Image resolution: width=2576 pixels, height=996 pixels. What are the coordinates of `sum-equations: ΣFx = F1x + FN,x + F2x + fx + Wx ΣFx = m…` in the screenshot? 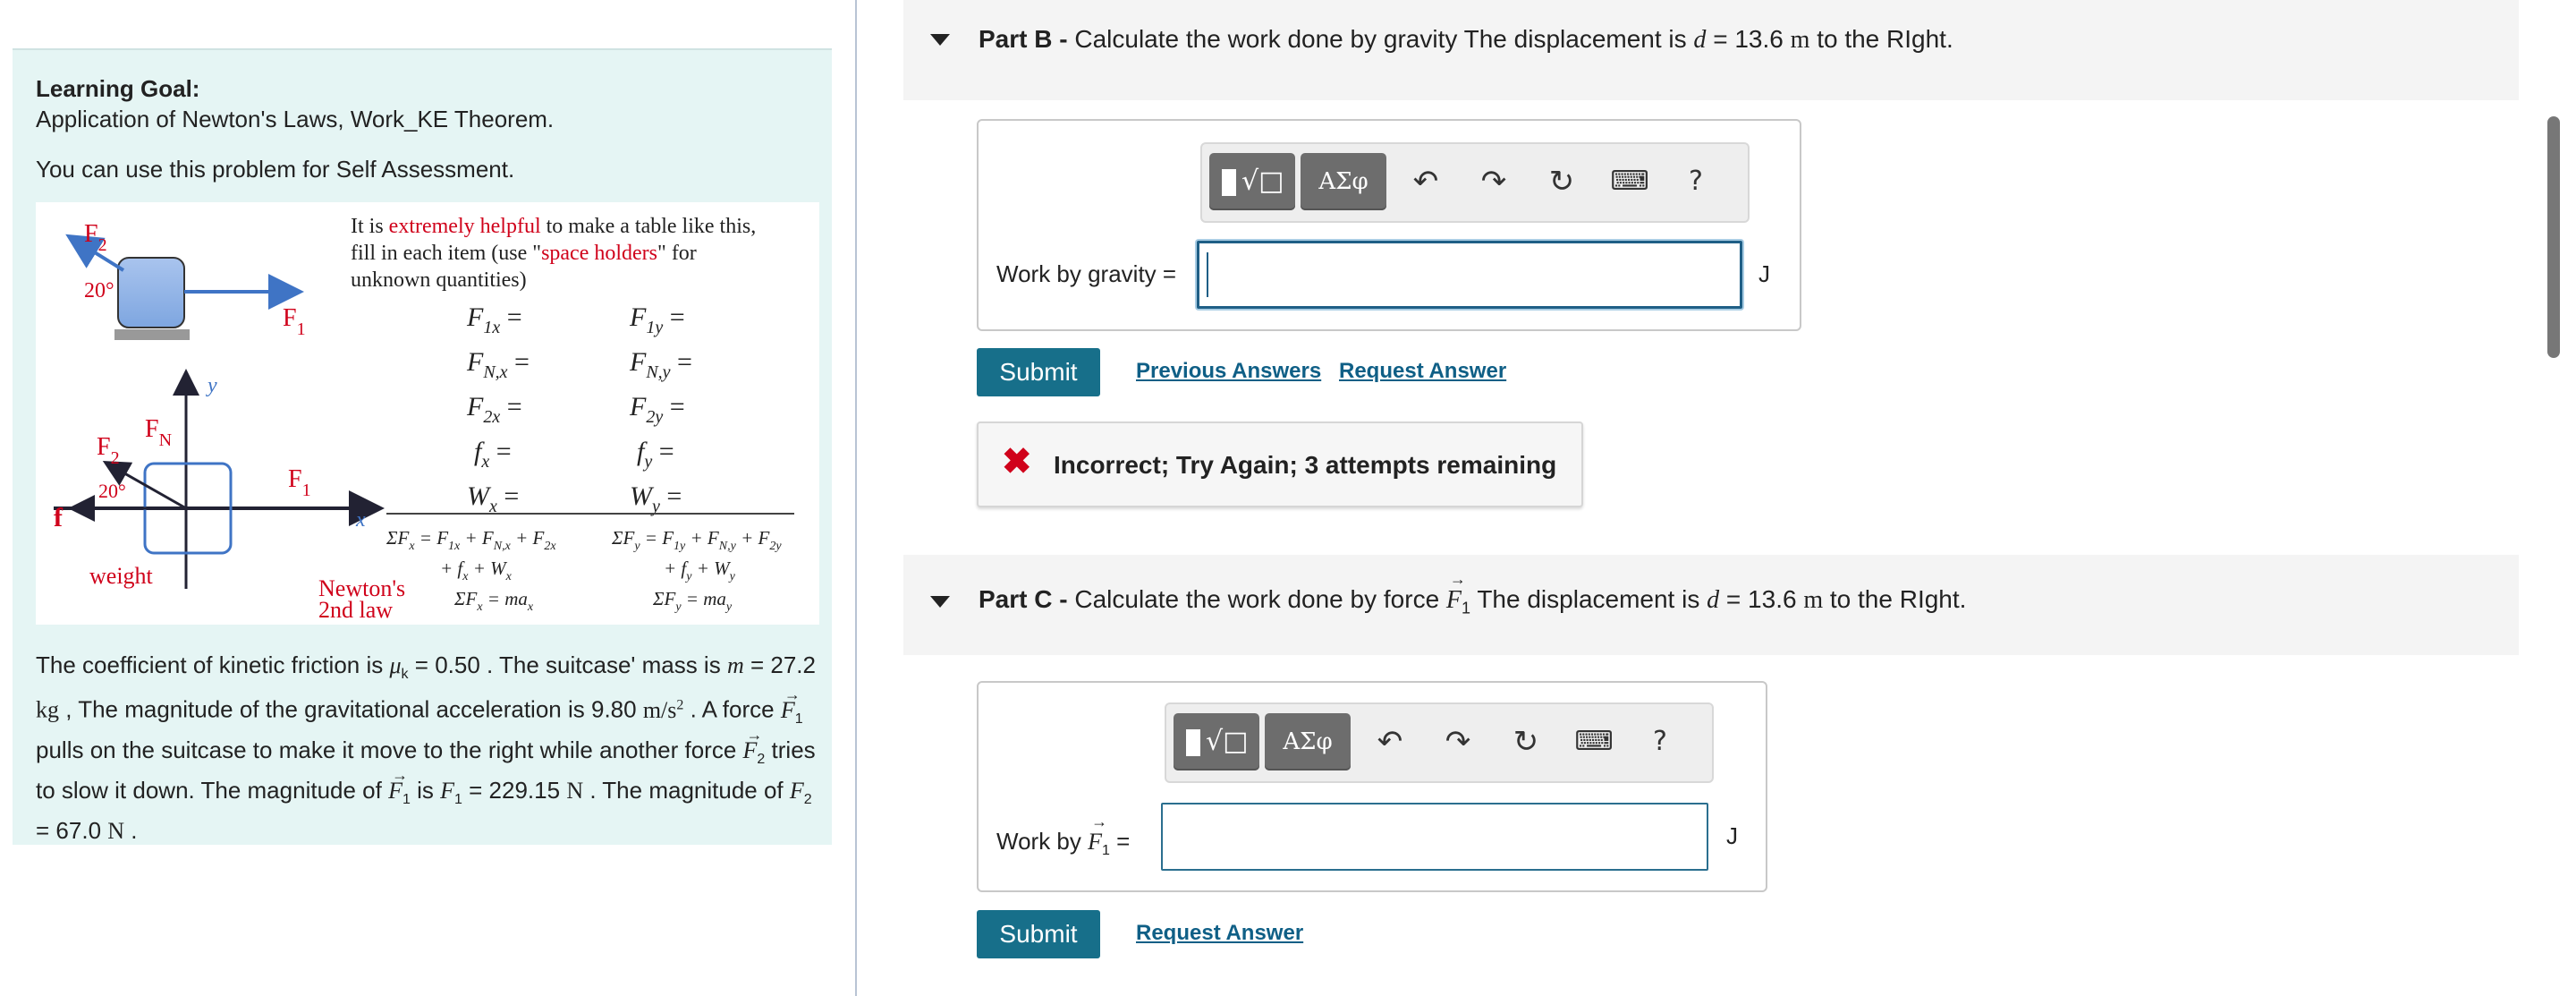 It's located at (584, 570).